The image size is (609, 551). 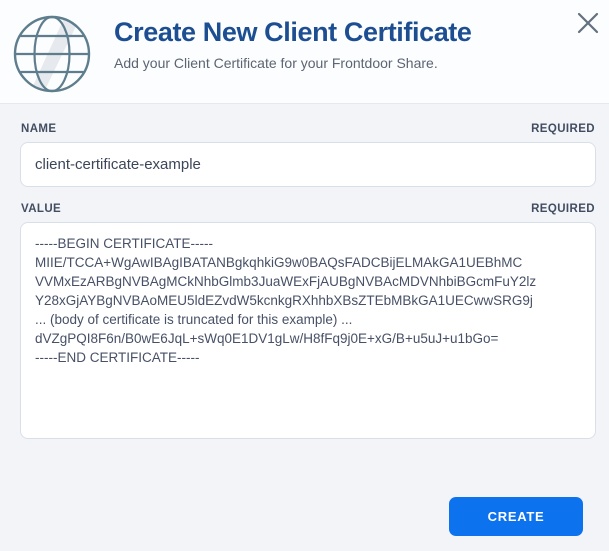 I want to click on name-input, so click(x=308, y=164).